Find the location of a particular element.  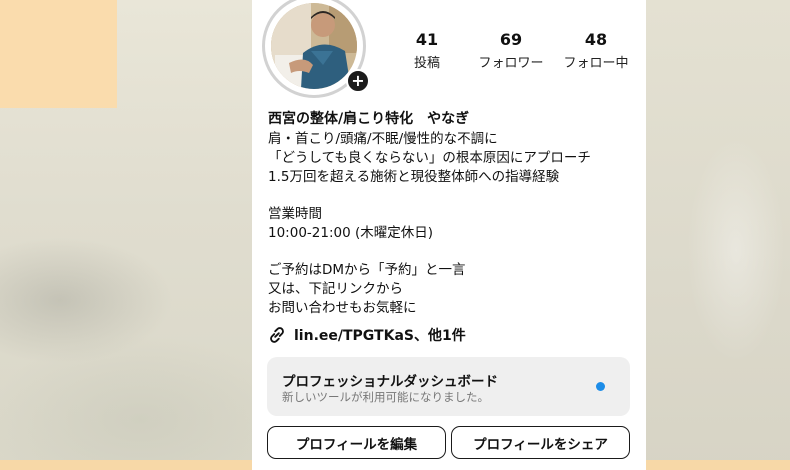

edit-profile-button: プロフィールを編集 is located at coordinates (356, 442).